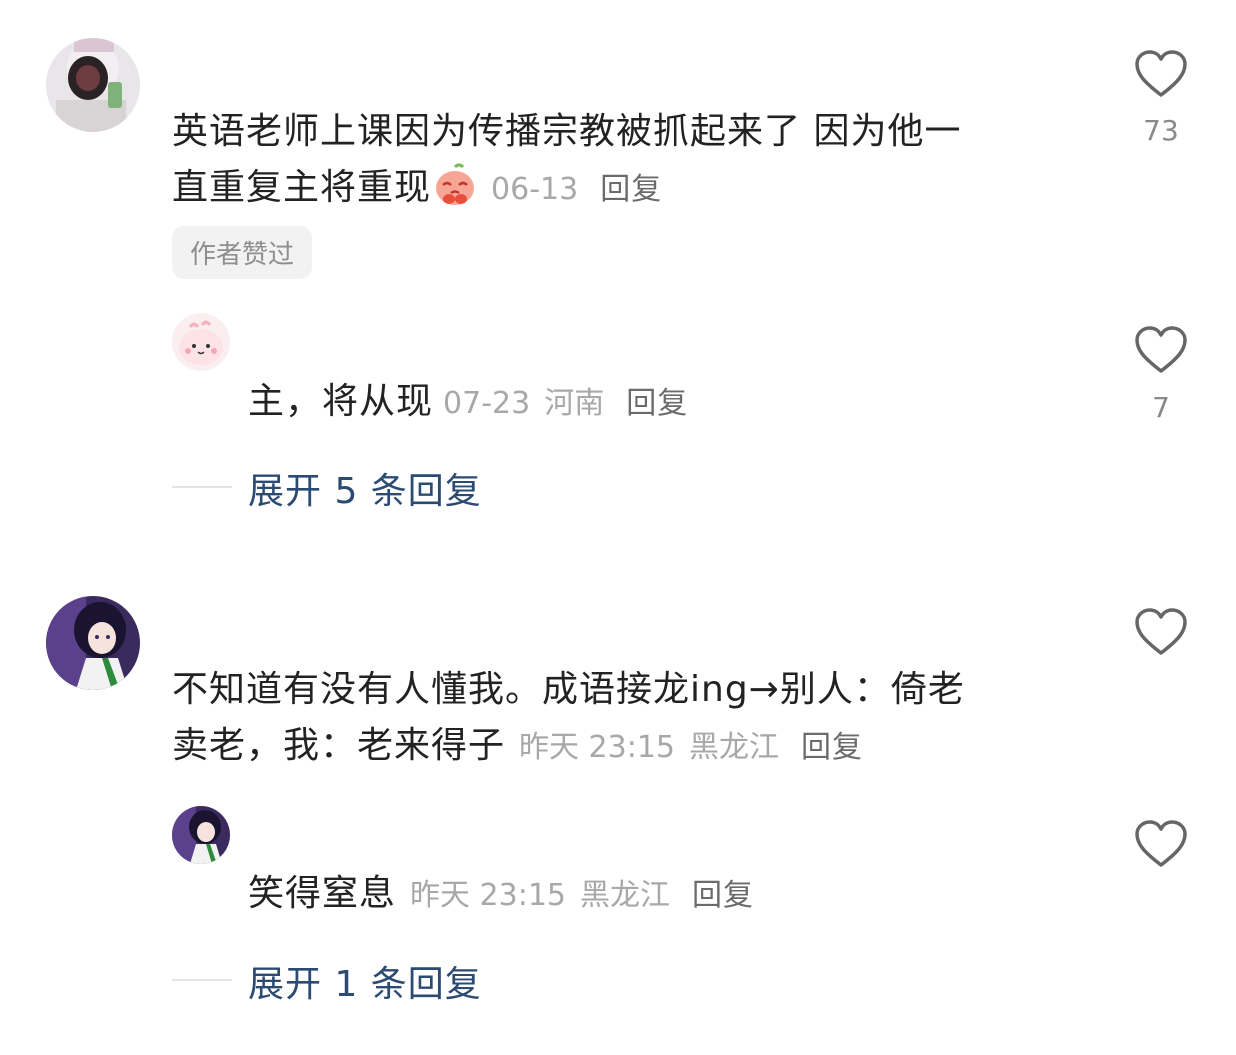 The height and width of the screenshot is (1055, 1236). Describe the element at coordinates (322, 893) in the screenshot. I see `reply-text: 笑得窒息` at that location.